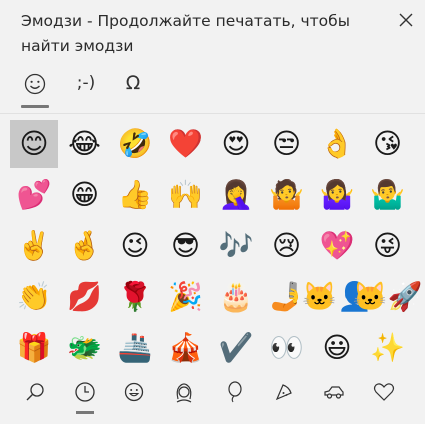 The height and width of the screenshot is (424, 425). What do you see at coordinates (236, 246) in the screenshot?
I see `emoji-cell: 🎶` at bounding box center [236, 246].